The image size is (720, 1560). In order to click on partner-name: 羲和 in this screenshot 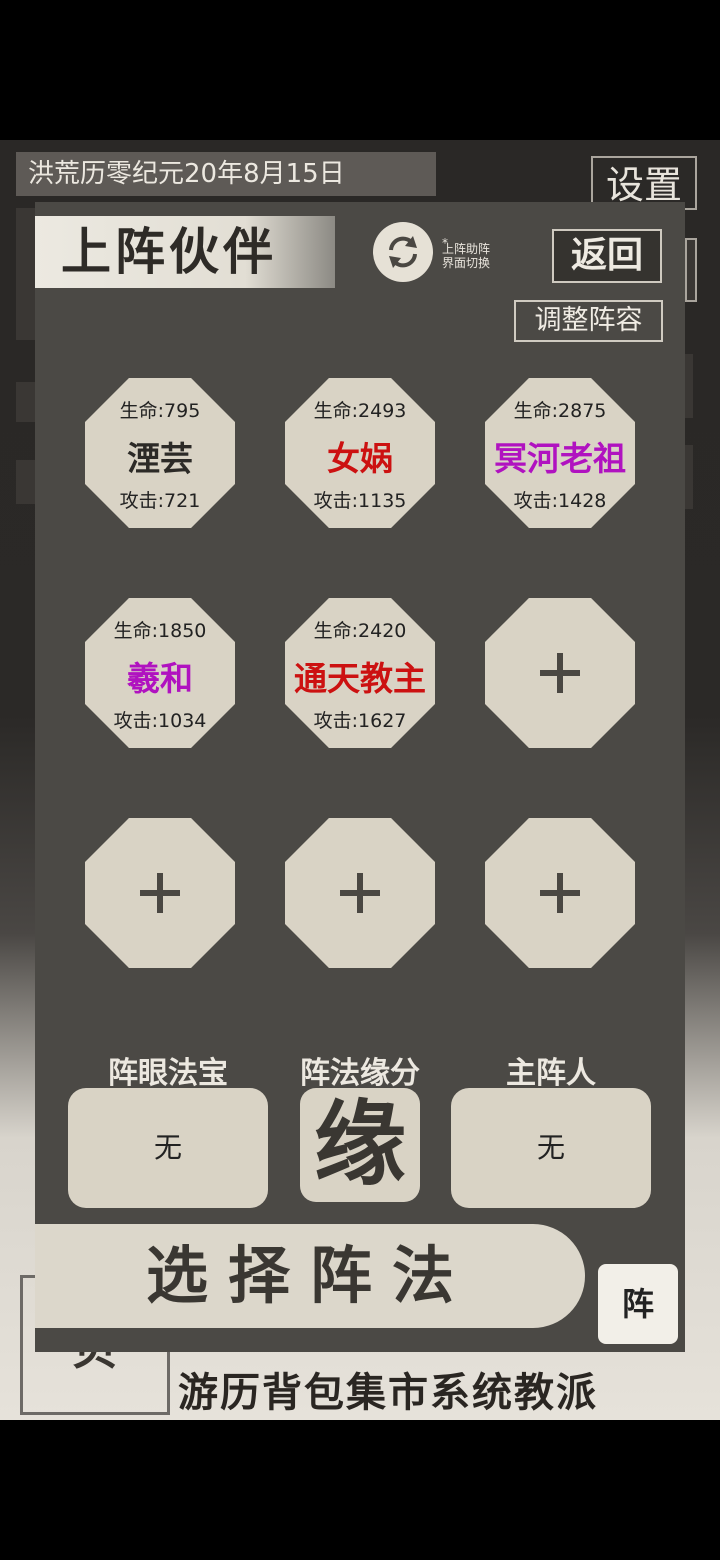, I will do `click(160, 678)`.